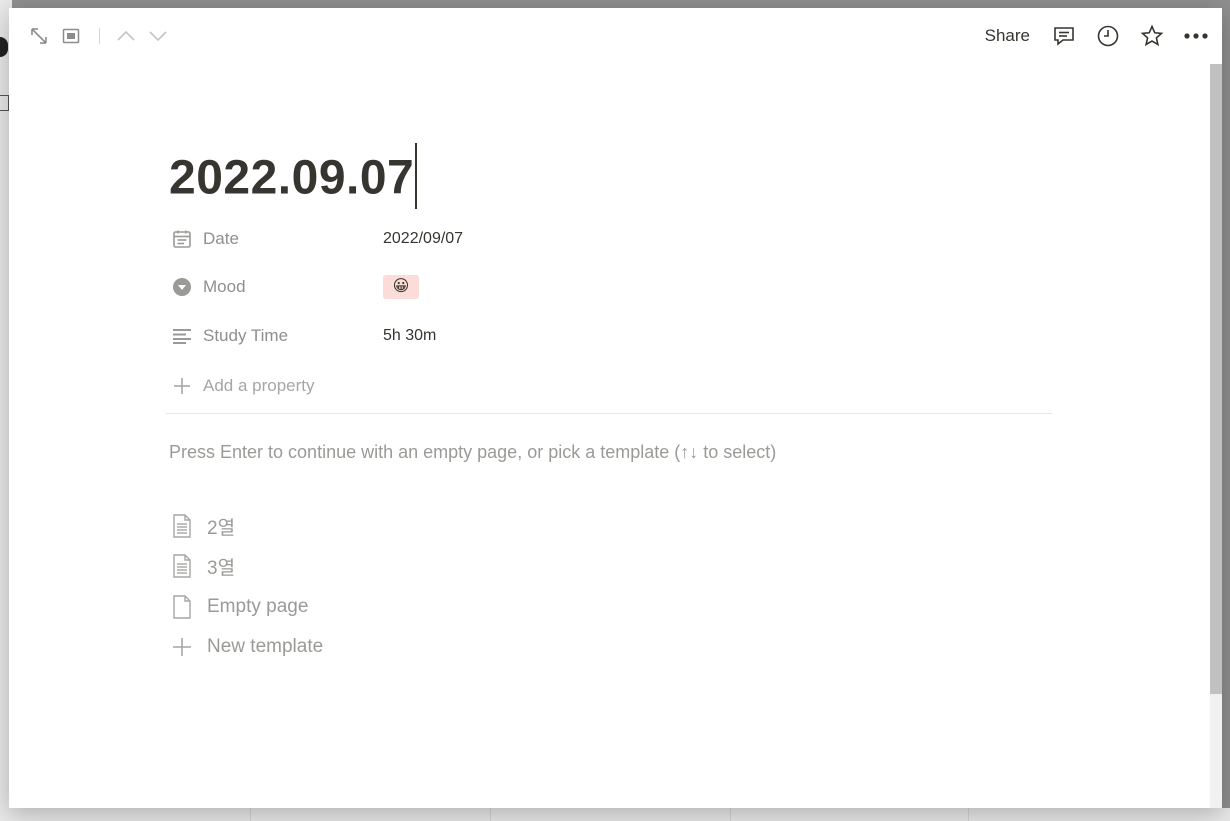 The image size is (1230, 821). Describe the element at coordinates (611, 287) in the screenshot. I see `property-row-mood: Mood 😀` at that location.